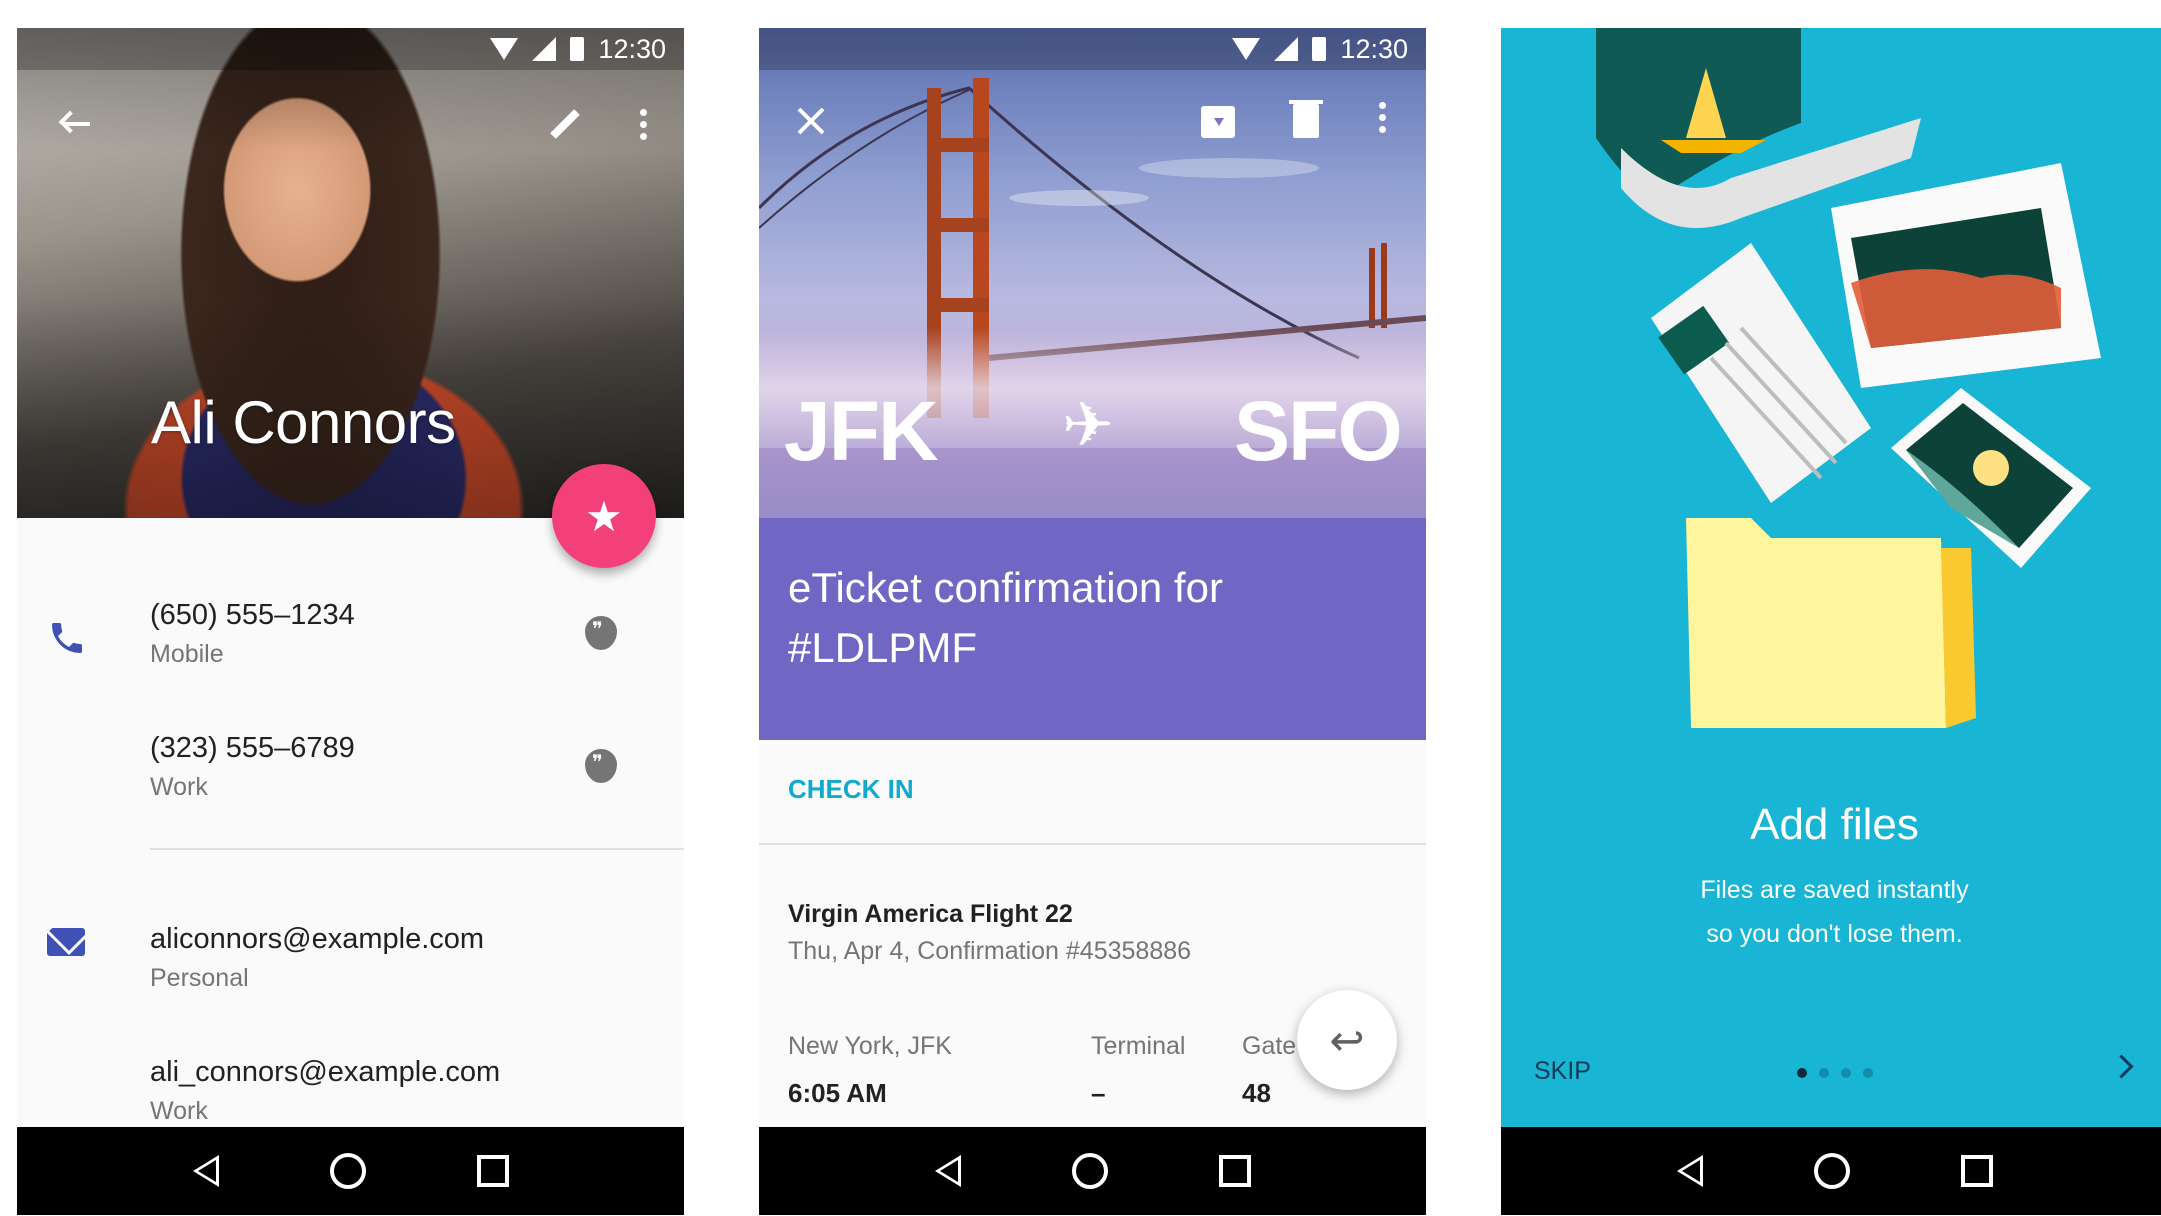 The height and width of the screenshot is (1216, 2161). I want to click on back-button, so click(77, 124).